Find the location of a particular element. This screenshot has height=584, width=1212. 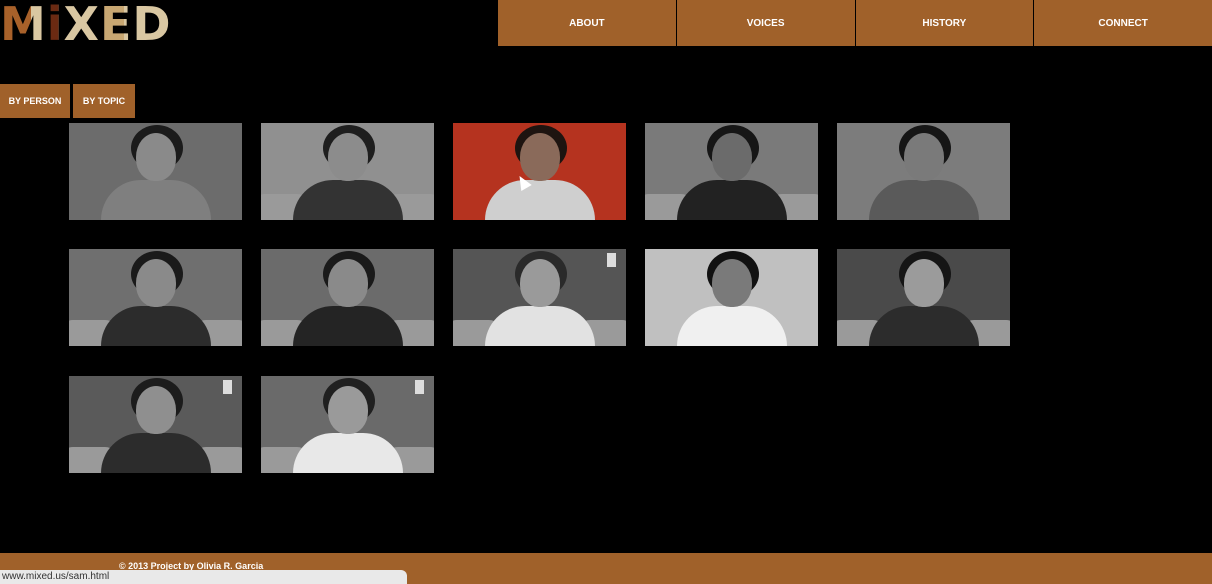

nav-history: HISTORY is located at coordinates (944, 23).